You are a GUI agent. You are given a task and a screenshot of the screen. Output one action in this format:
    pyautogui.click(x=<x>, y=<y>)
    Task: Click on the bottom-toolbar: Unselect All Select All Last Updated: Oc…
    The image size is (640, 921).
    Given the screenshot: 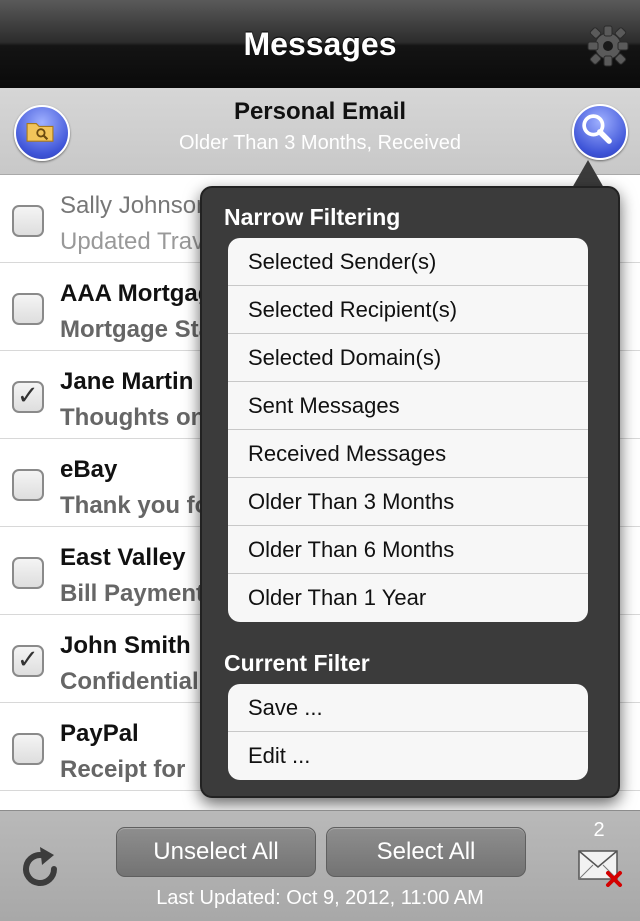 What is the action you would take?
    pyautogui.click(x=320, y=865)
    